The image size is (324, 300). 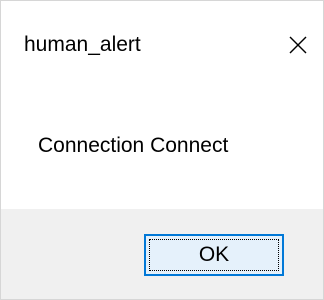 I want to click on close-button, so click(x=298, y=45).